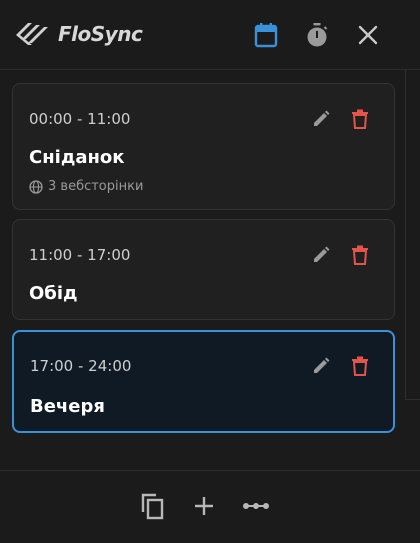 Image resolution: width=420 pixels, height=543 pixels. What do you see at coordinates (96, 186) in the screenshot?
I see `slot-websites-label: 3 вебсторінки` at bounding box center [96, 186].